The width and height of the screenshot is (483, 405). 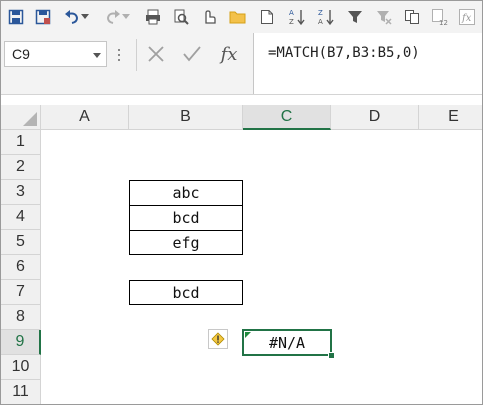 What do you see at coordinates (248, 335) in the screenshot?
I see `error-indicator-icon` at bounding box center [248, 335].